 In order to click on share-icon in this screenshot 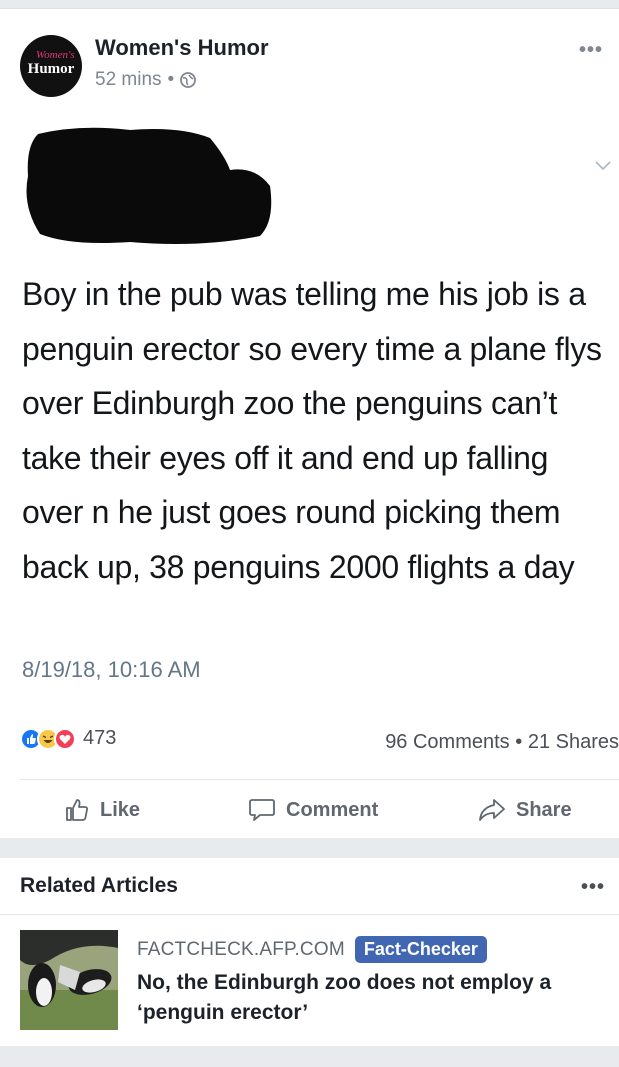, I will do `click(492, 810)`.